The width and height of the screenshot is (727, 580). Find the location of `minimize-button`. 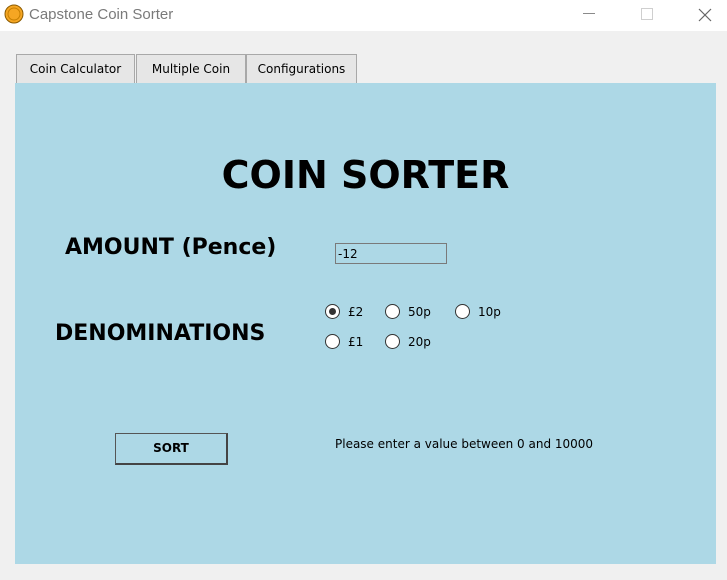

minimize-button is located at coordinates (589, 15).